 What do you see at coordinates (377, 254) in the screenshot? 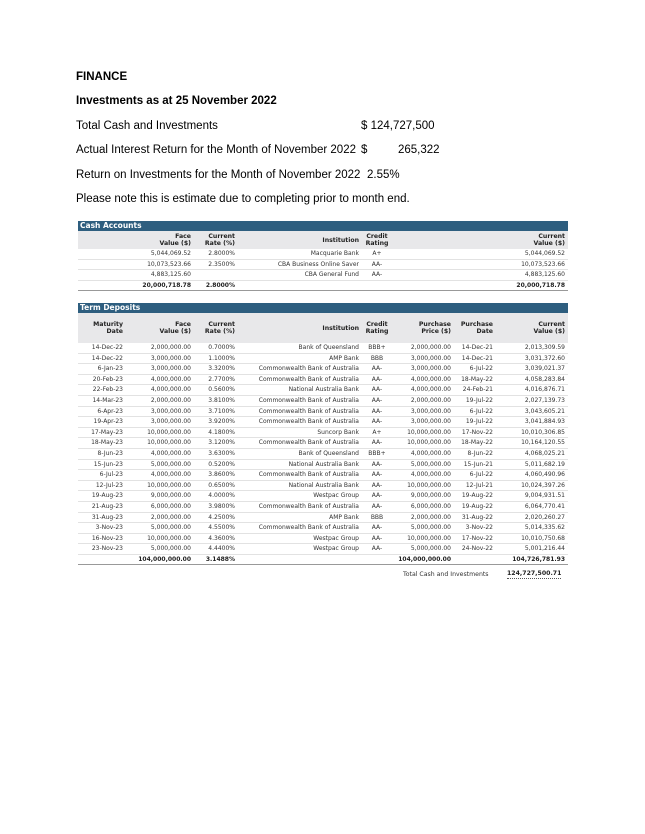
I see `credit-rating-cell: A+` at bounding box center [377, 254].